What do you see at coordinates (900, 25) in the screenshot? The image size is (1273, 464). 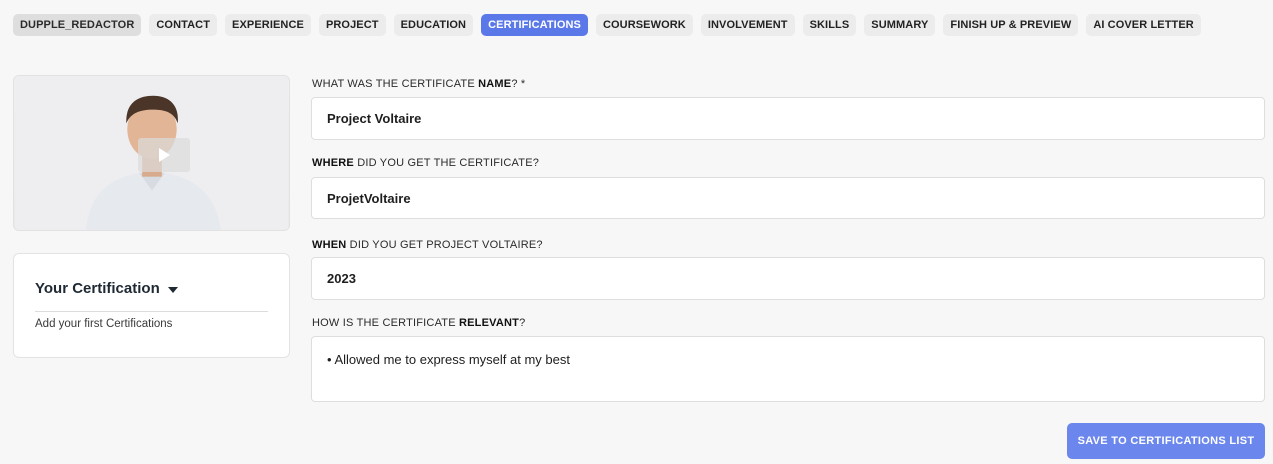 I see `tab-summary: SUMMARY` at bounding box center [900, 25].